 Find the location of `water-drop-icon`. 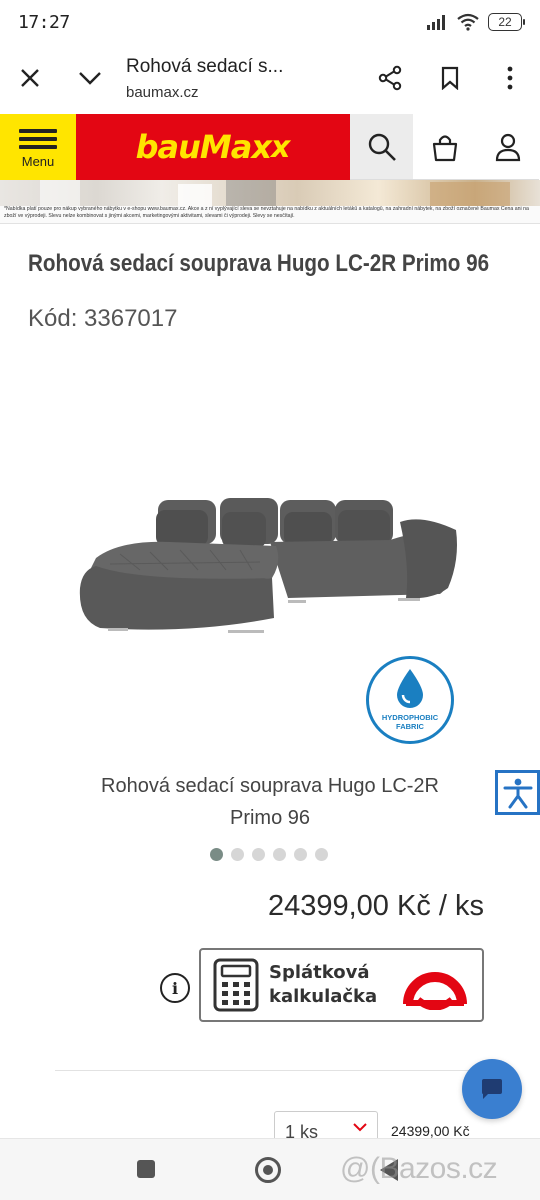

water-drop-icon is located at coordinates (410, 688).